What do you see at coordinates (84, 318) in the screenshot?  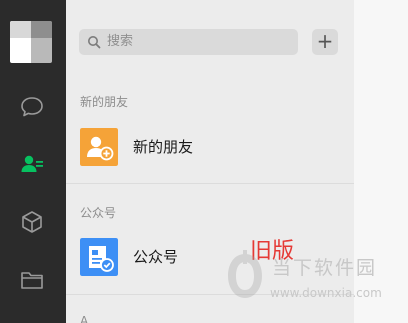 I see `section-header-a: A` at bounding box center [84, 318].